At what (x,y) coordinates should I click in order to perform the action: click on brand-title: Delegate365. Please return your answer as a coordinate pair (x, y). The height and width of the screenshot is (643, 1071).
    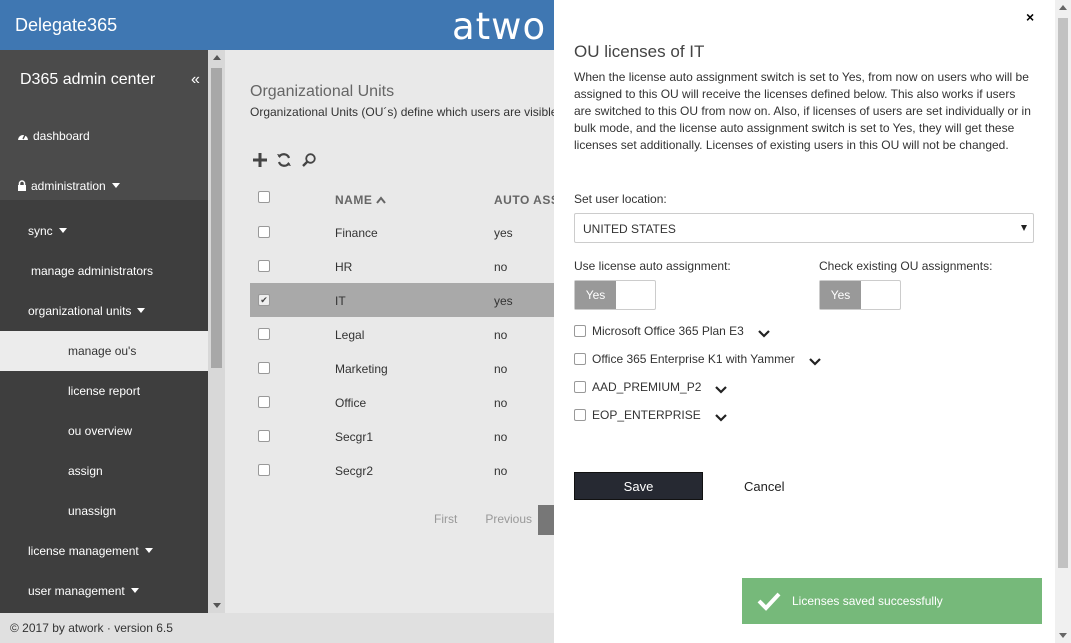
    Looking at the image, I should click on (66, 25).